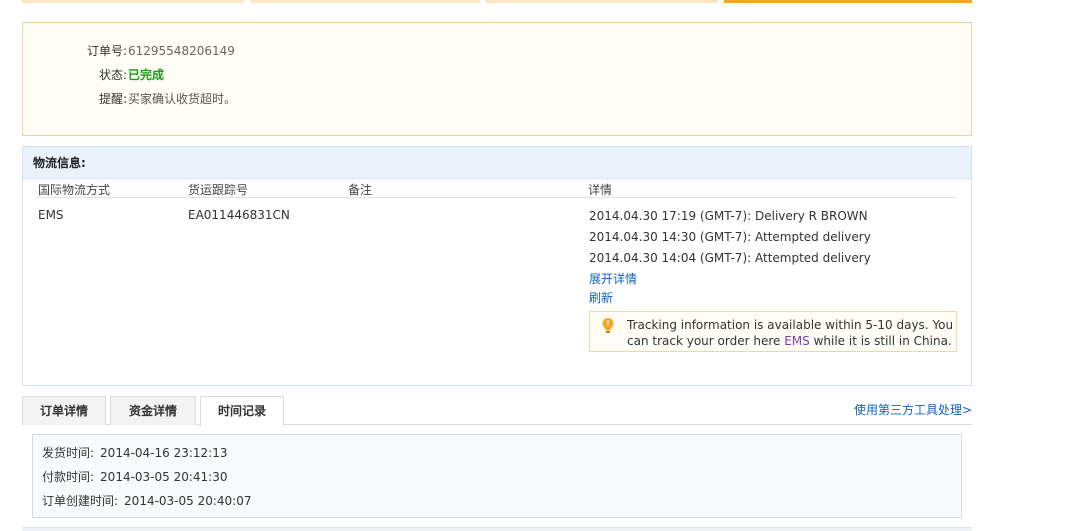  Describe the element at coordinates (188, 501) in the screenshot. I see `created-time-value: 2014-03-05 20:40:07` at that location.